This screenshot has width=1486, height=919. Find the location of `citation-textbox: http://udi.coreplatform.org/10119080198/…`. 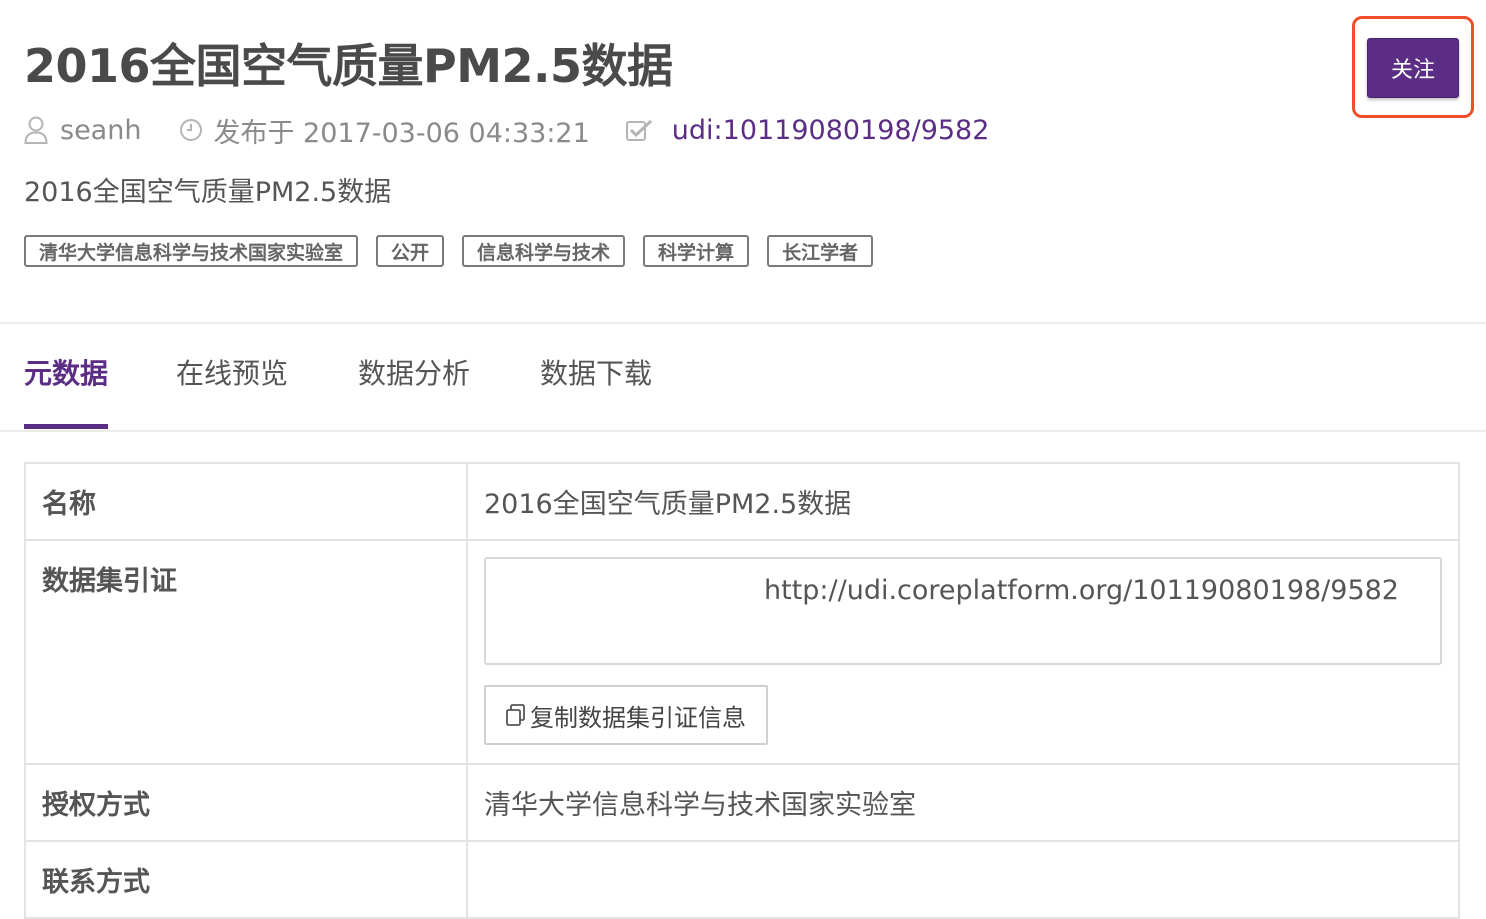

citation-textbox: http://udi.coreplatform.org/10119080198/… is located at coordinates (963, 611).